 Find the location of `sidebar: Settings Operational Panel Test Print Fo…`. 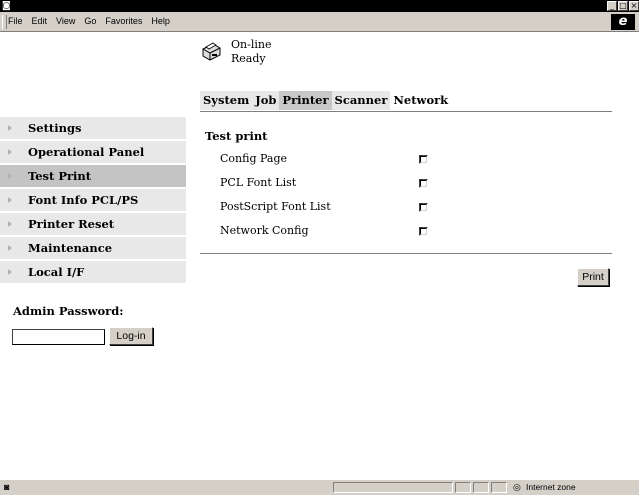

sidebar: Settings Operational Panel Test Print Fo… is located at coordinates (93, 201).